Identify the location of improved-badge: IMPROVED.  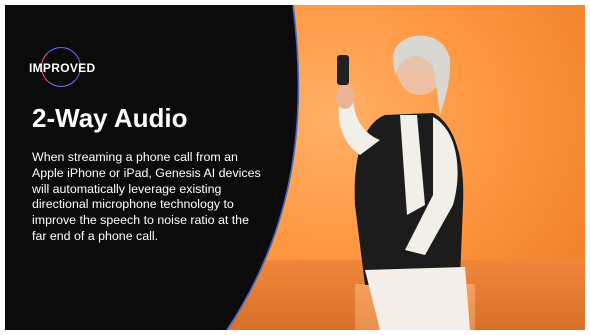
(65, 69).